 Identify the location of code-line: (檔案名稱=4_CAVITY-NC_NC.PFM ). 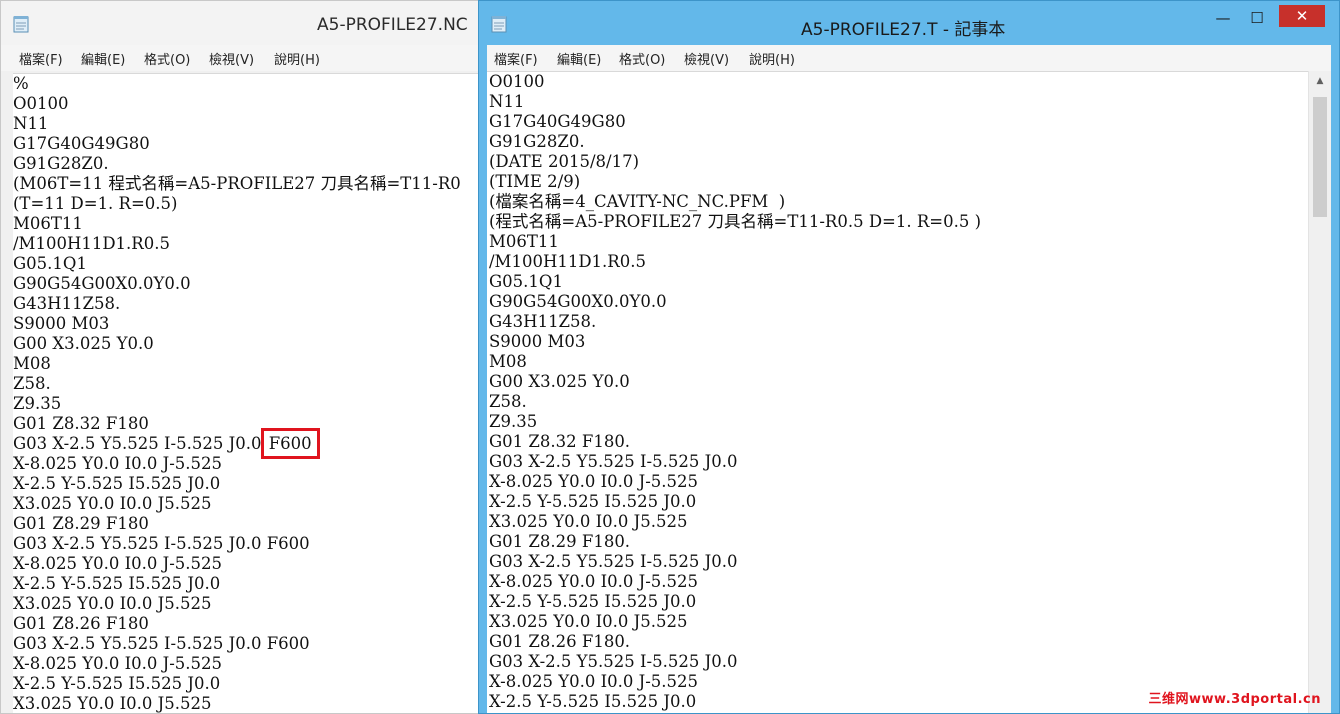
(899, 202).